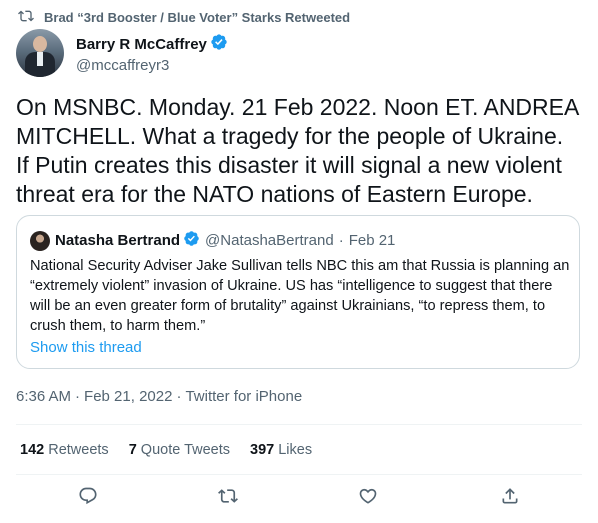 The width and height of the screenshot is (598, 523). What do you see at coordinates (262, 450) in the screenshot?
I see `likes-count: 397` at bounding box center [262, 450].